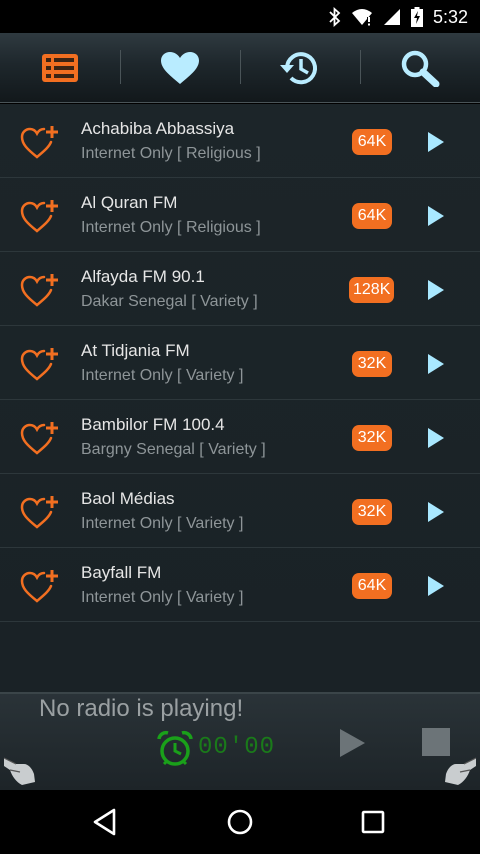 The height and width of the screenshot is (854, 480). I want to click on history-icon, so click(298, 68).